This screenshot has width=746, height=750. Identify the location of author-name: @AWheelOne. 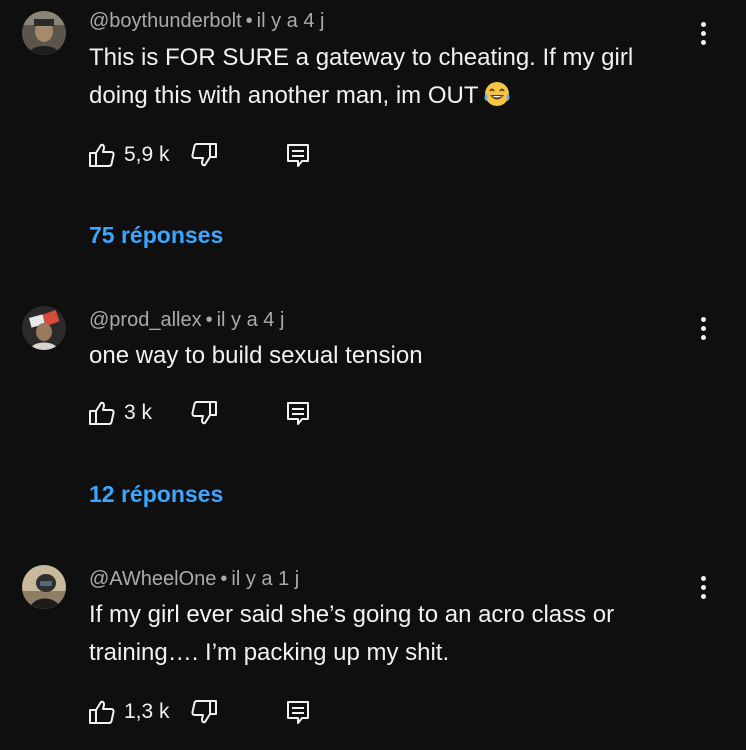
(152, 579).